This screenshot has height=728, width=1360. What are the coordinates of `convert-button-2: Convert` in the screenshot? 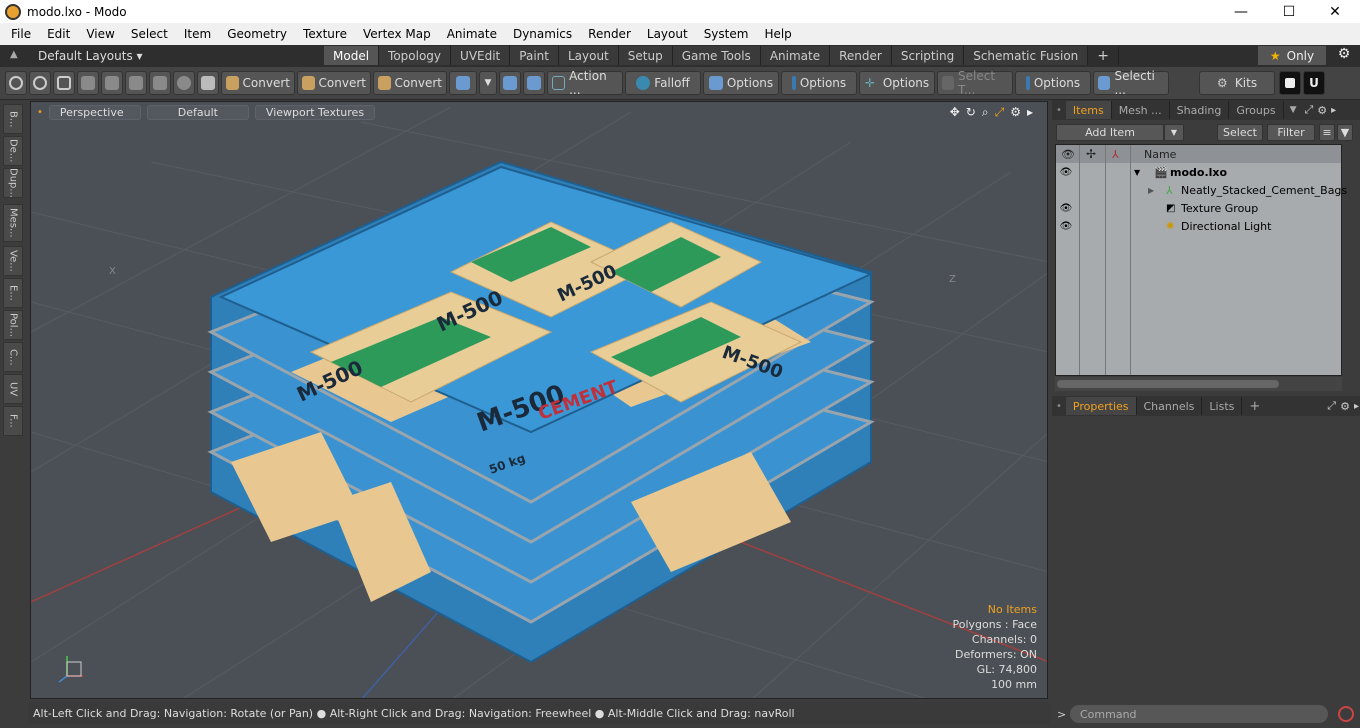 It's located at (334, 83).